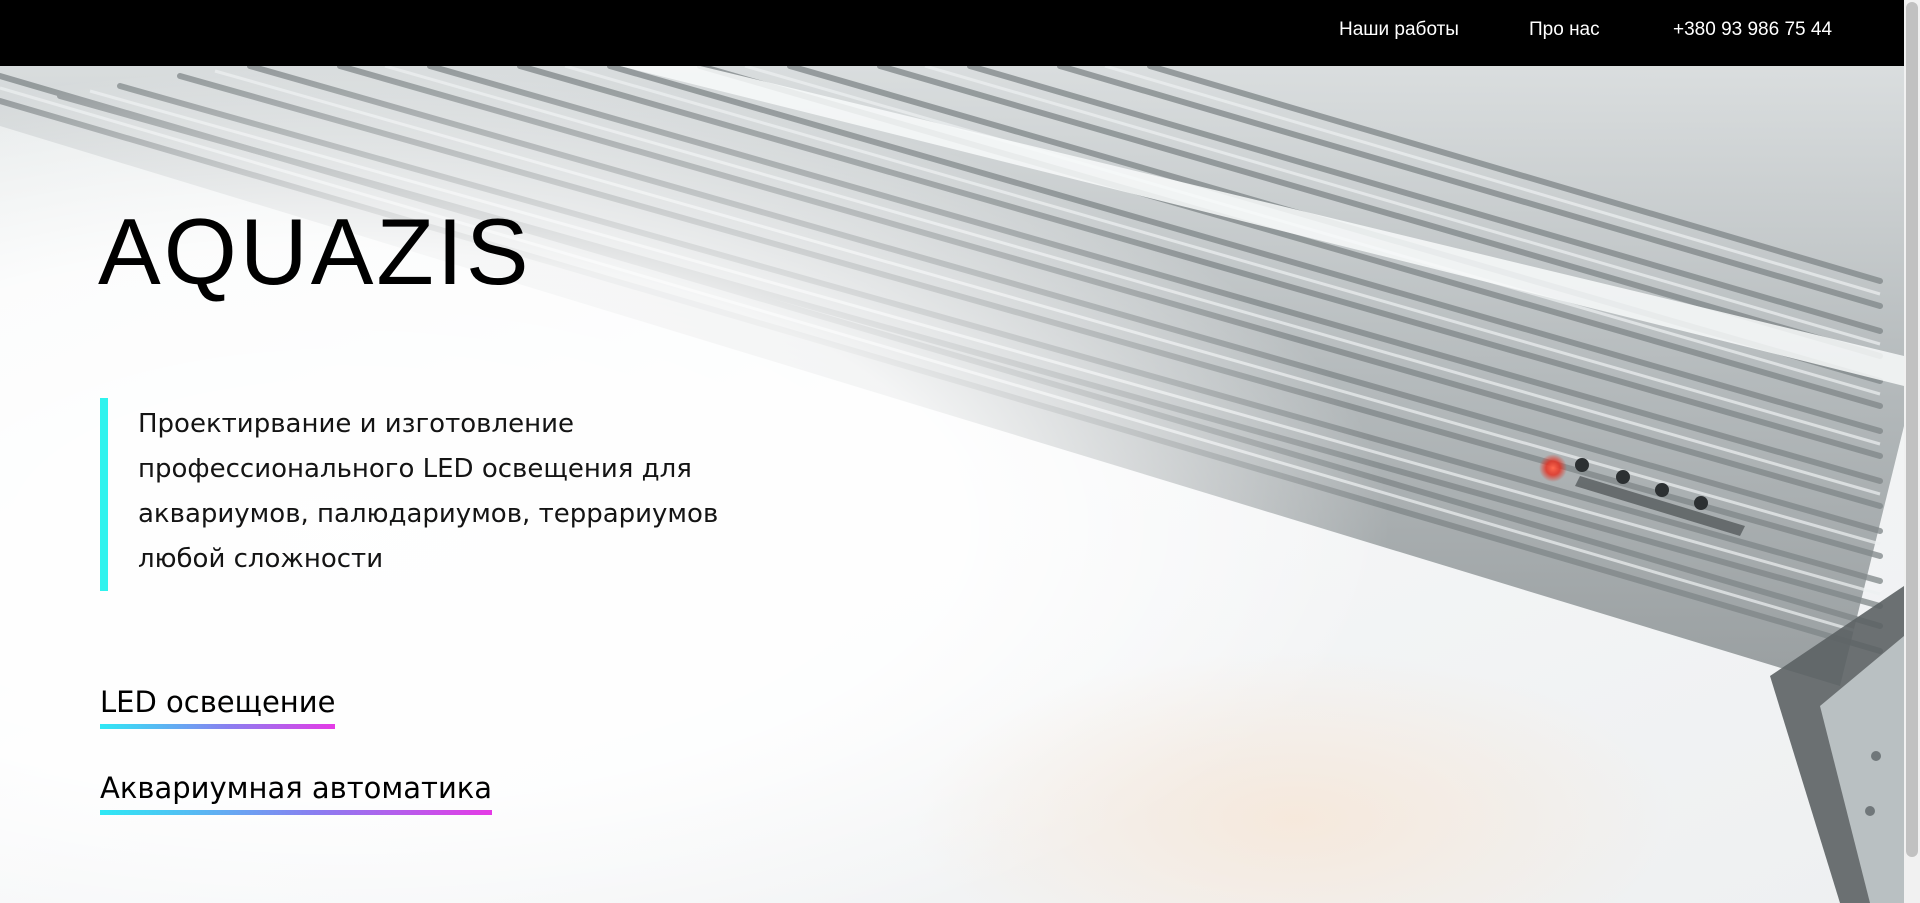  What do you see at coordinates (296, 788) in the screenshot?
I see `category-link-label: Аквариумная автоматика` at bounding box center [296, 788].